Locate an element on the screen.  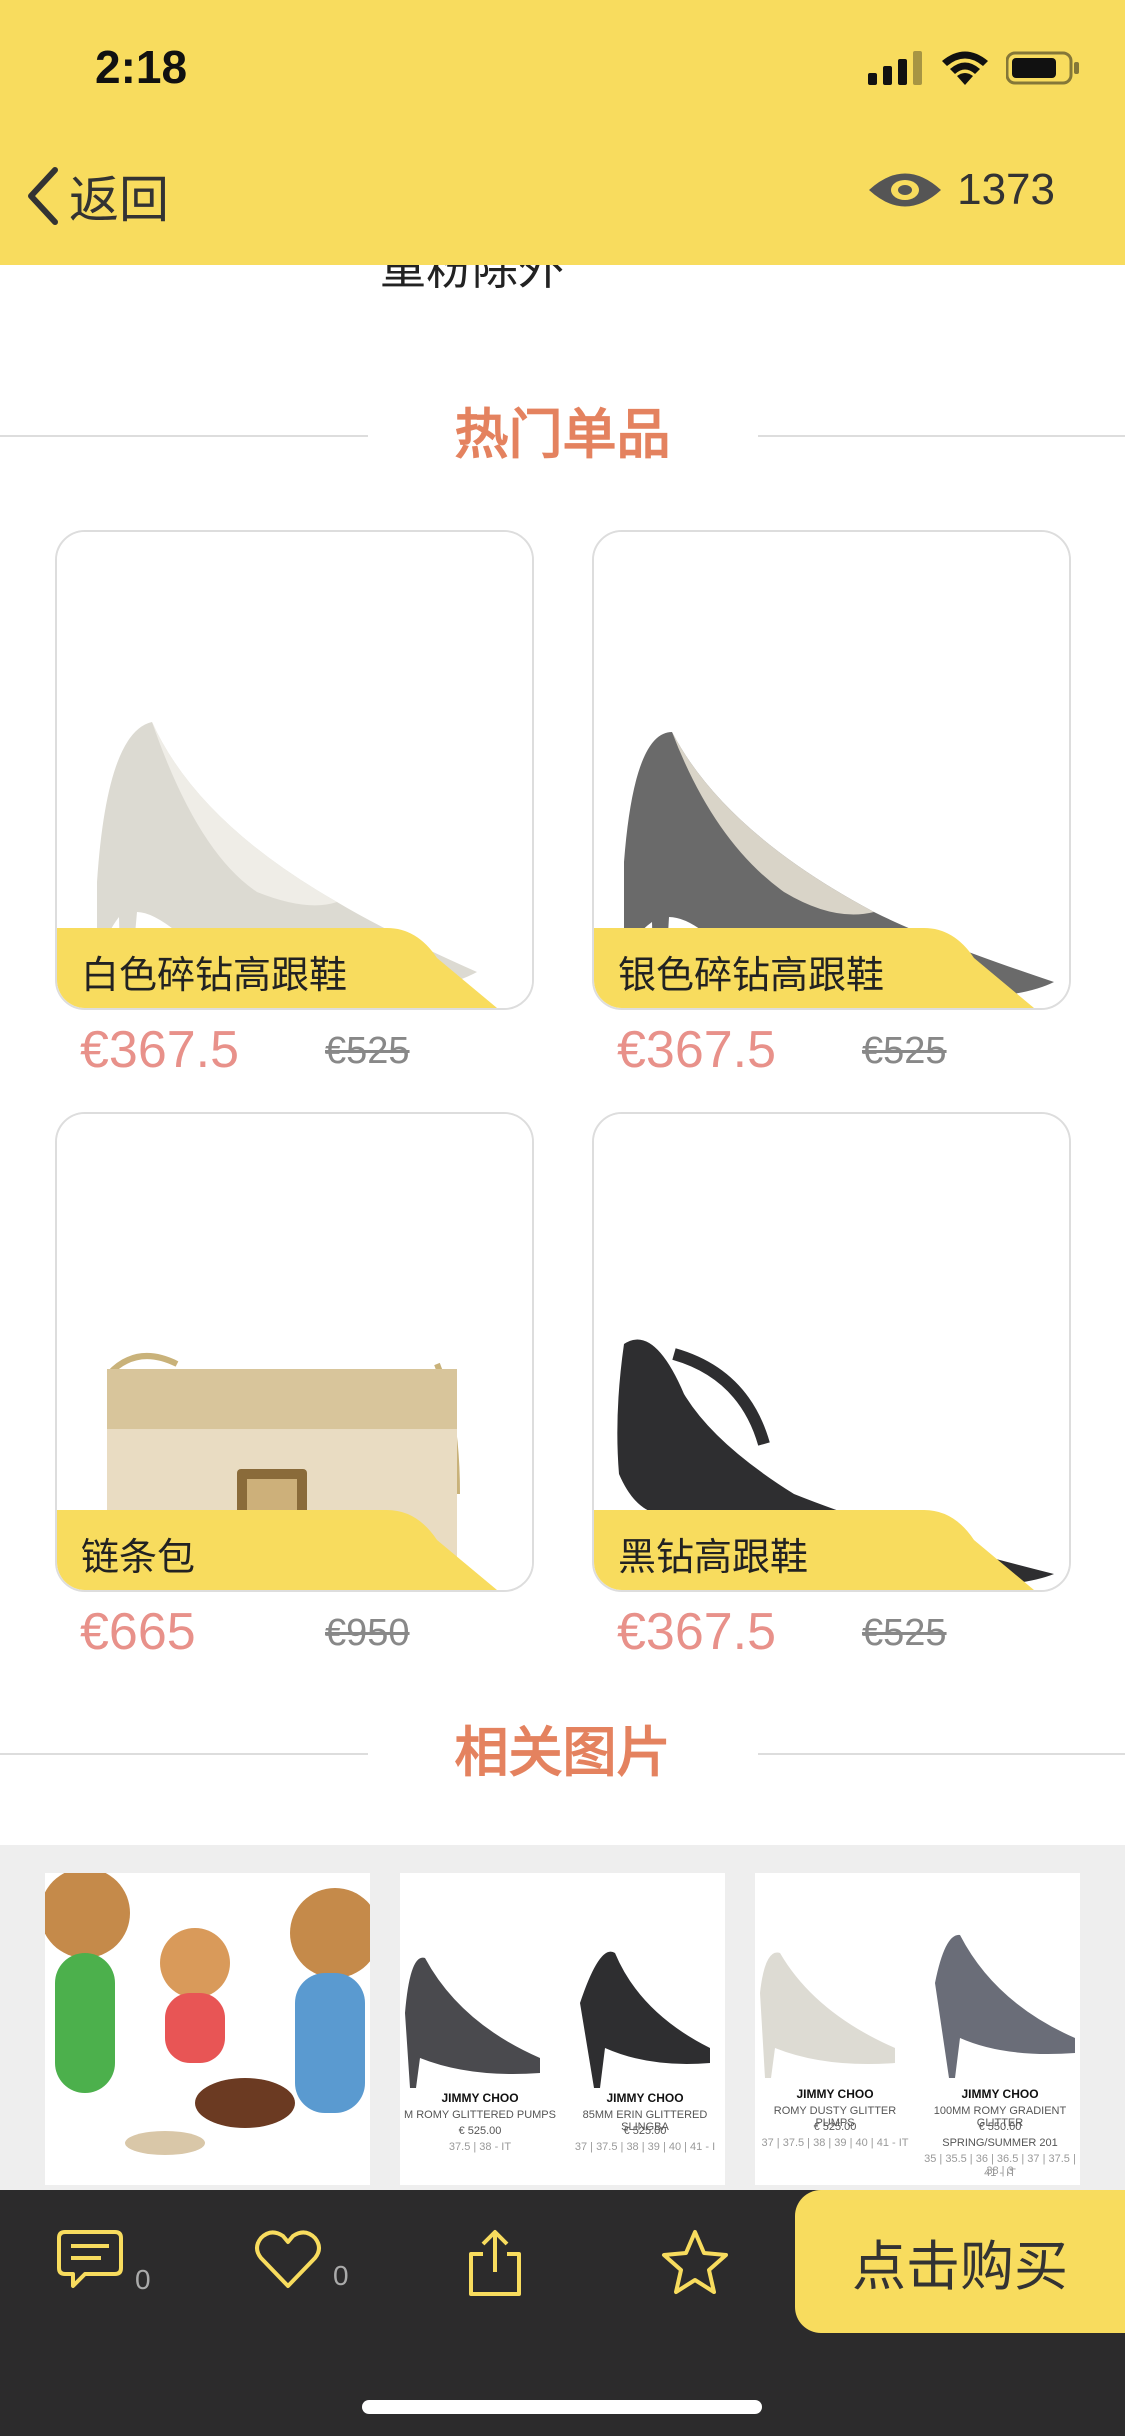
related-section-title: 相关图片 is located at coordinates (562, 1752).